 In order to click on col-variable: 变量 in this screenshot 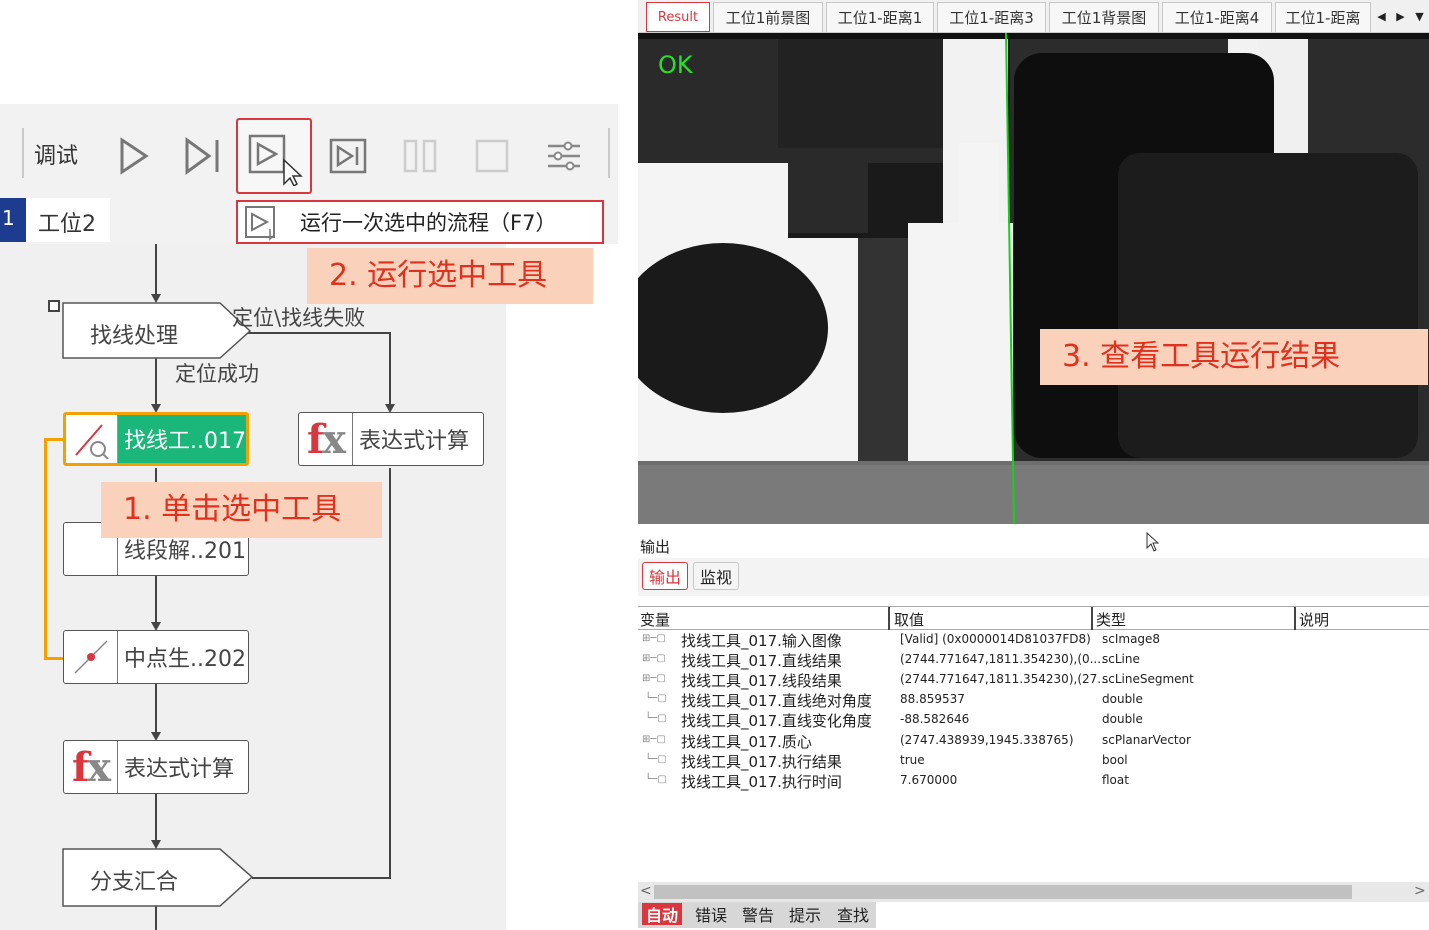, I will do `click(655, 619)`.